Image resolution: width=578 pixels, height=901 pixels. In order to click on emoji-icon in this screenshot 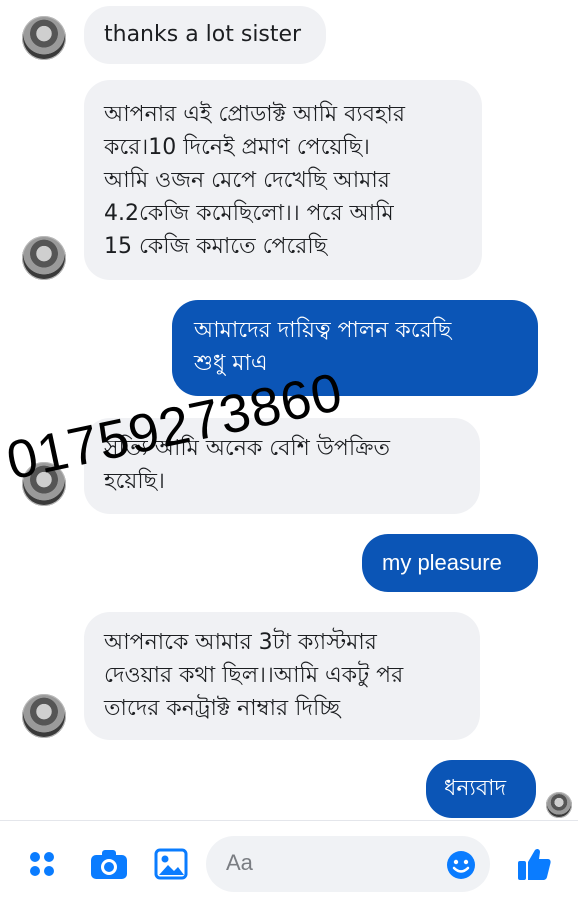, I will do `click(461, 865)`.